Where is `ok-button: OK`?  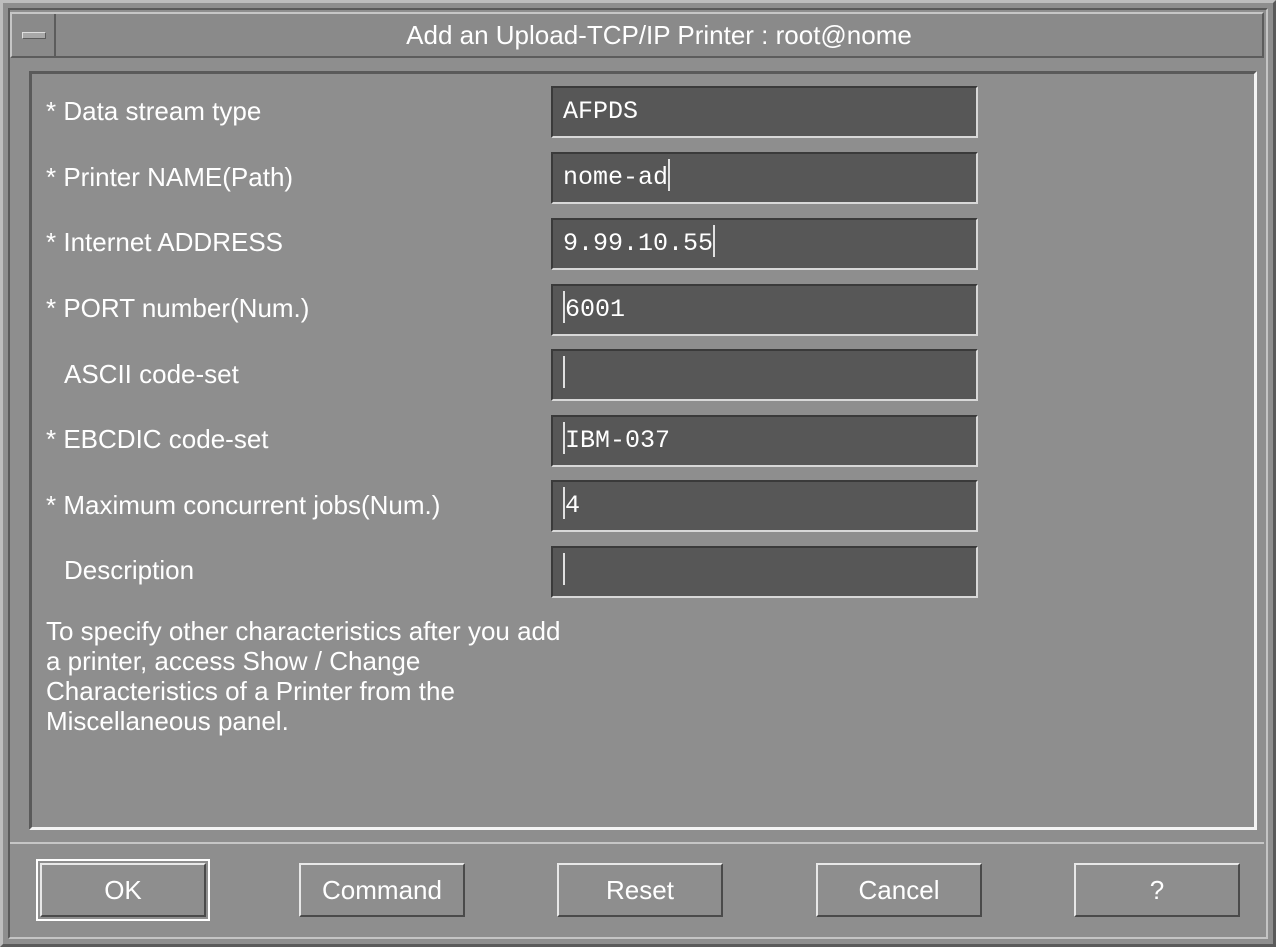
ok-button: OK is located at coordinates (123, 890).